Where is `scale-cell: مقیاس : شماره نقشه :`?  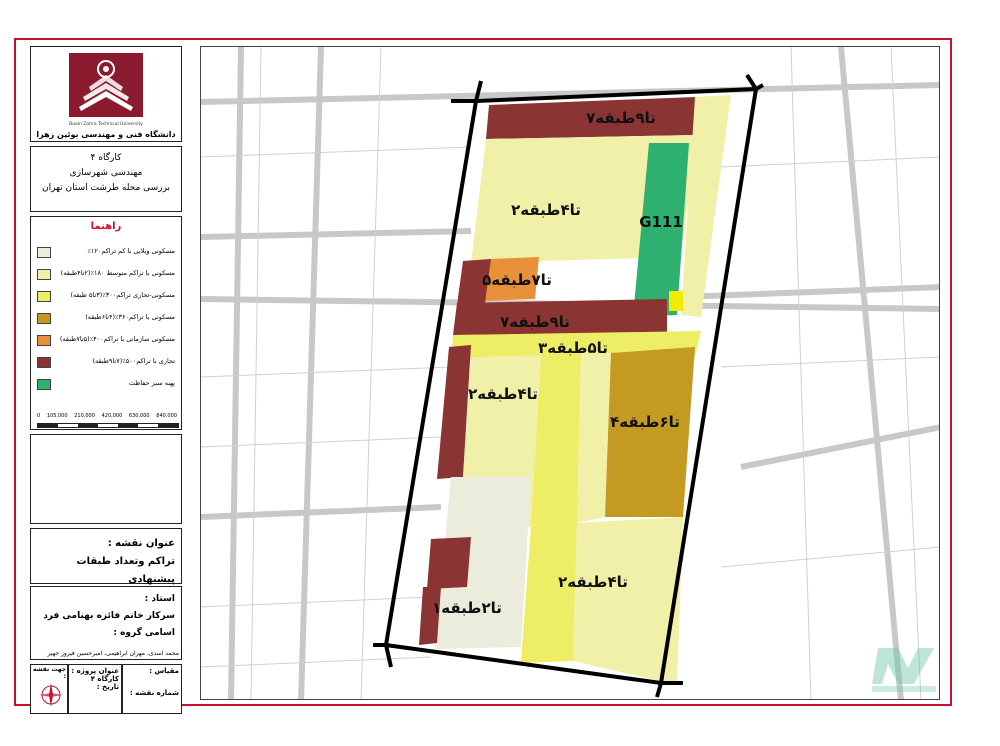 scale-cell: مقیاس : شماره نقشه : is located at coordinates (152, 689).